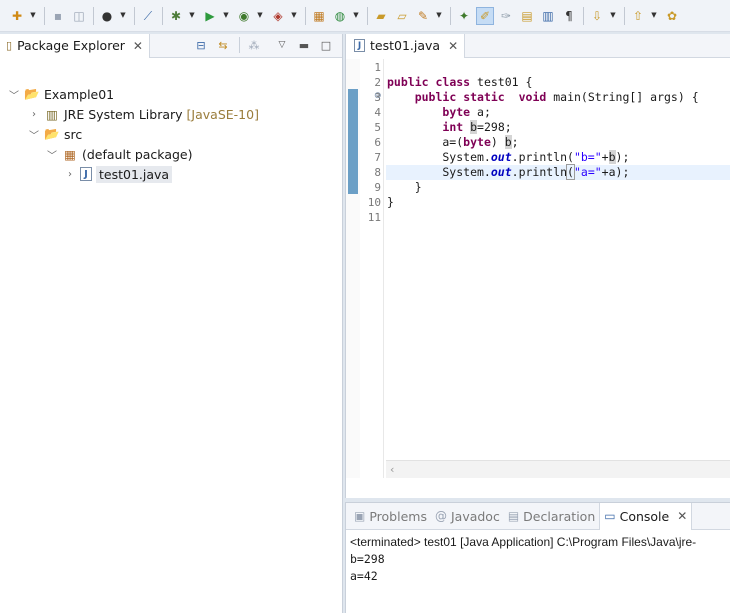 Image resolution: width=730 pixels, height=613 pixels. What do you see at coordinates (119, 154) in the screenshot?
I see `tree-item-default-package: ﹀ ▦ (default package)` at bounding box center [119, 154].